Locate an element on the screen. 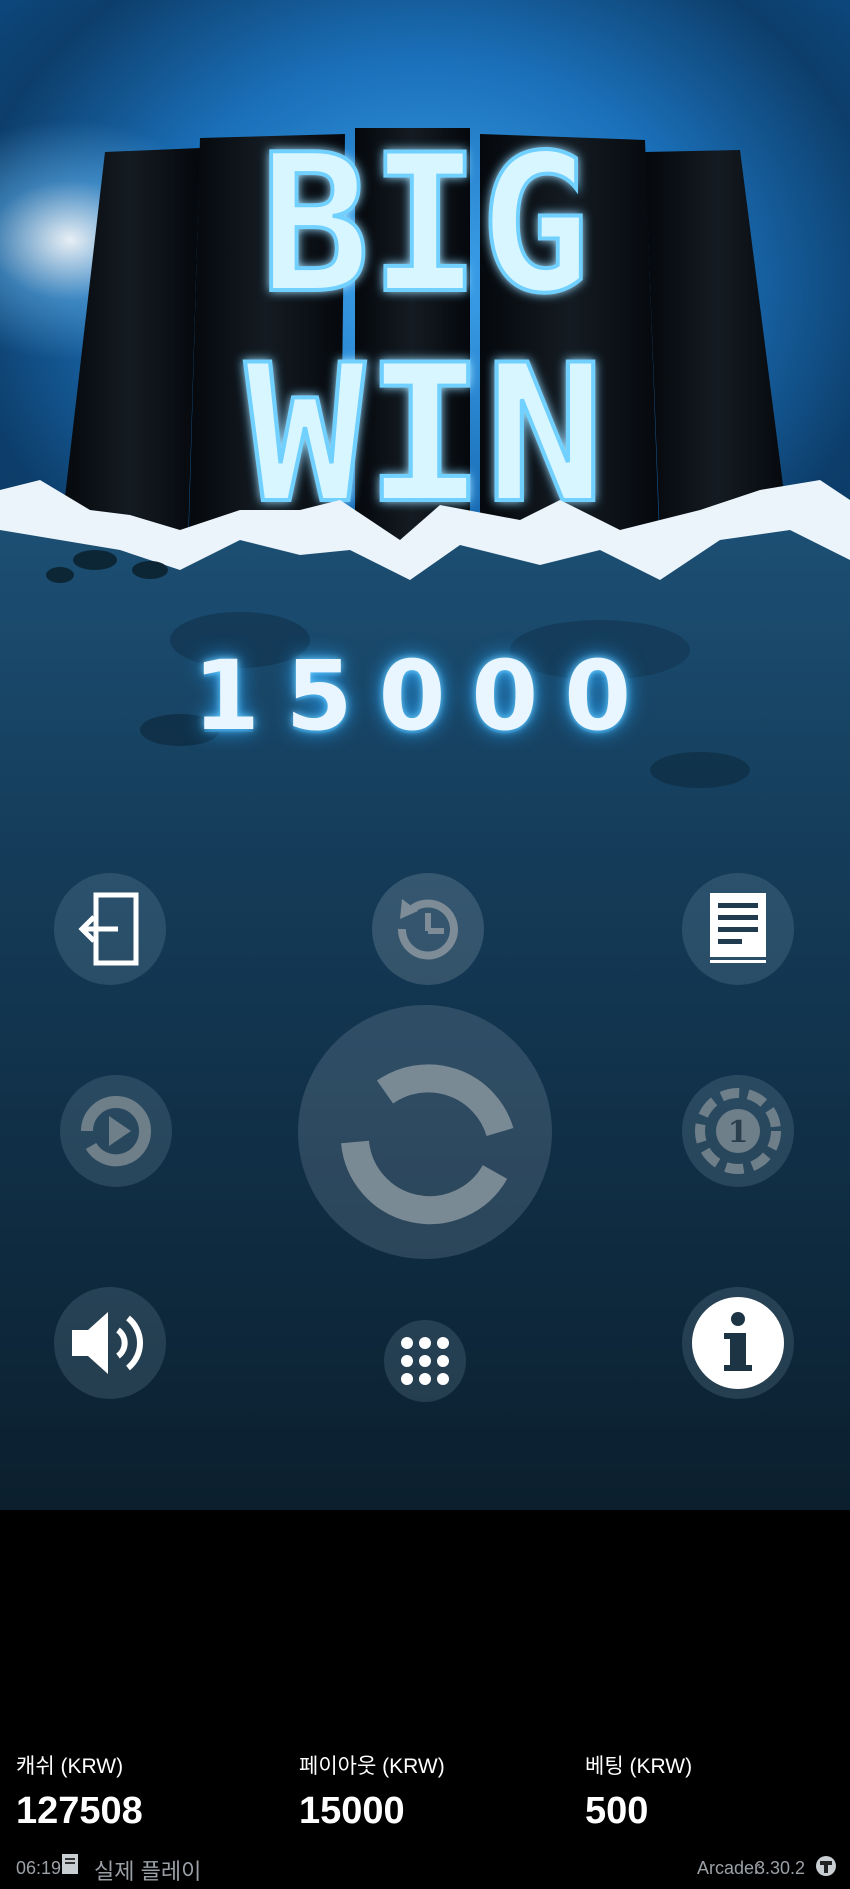 The height and width of the screenshot is (1889, 850). cash-label: 캐쉬 (KRW) is located at coordinates (70, 1766).